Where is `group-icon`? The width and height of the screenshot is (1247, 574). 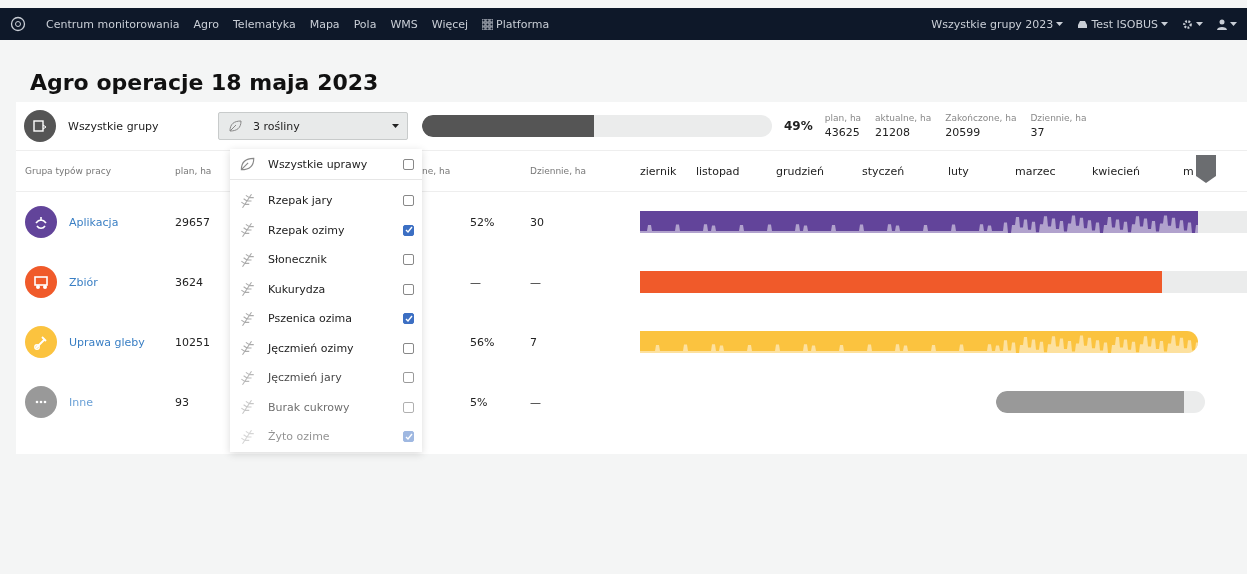
group-icon is located at coordinates (40, 126).